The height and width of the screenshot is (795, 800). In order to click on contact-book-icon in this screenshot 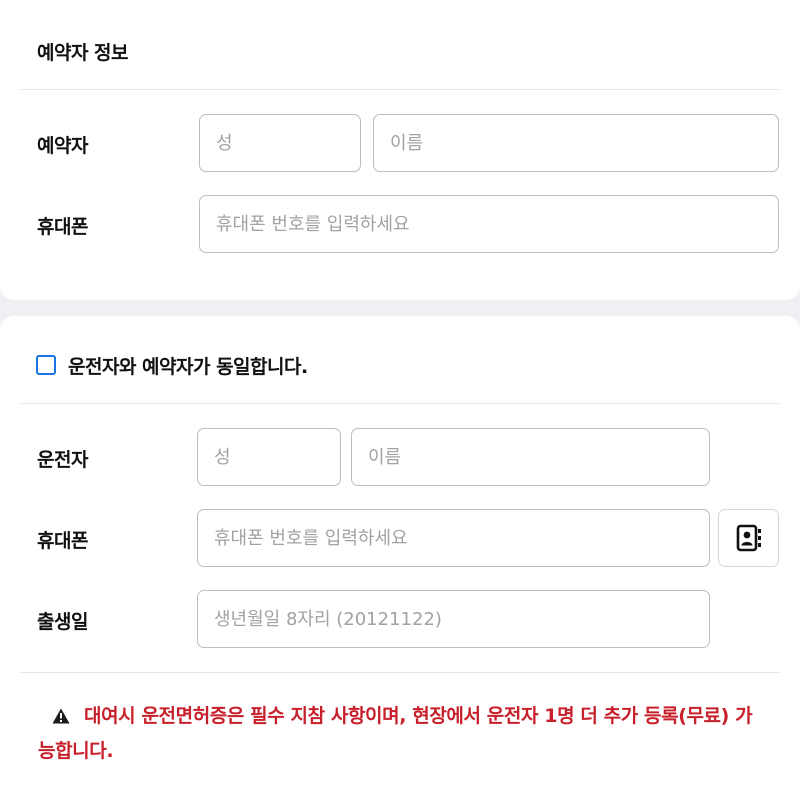, I will do `click(748, 538)`.